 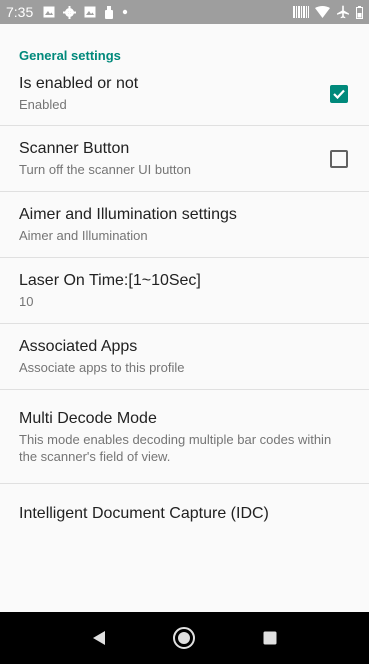 What do you see at coordinates (339, 158) in the screenshot?
I see `checkbox-unchecked` at bounding box center [339, 158].